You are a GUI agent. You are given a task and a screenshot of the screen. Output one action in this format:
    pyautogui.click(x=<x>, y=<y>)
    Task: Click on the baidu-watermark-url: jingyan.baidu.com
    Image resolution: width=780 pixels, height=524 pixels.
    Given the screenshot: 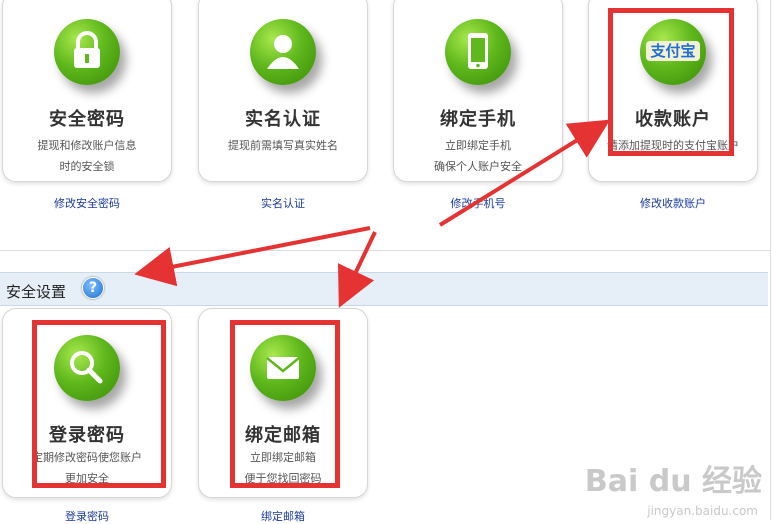 What is the action you would take?
    pyautogui.click(x=702, y=511)
    